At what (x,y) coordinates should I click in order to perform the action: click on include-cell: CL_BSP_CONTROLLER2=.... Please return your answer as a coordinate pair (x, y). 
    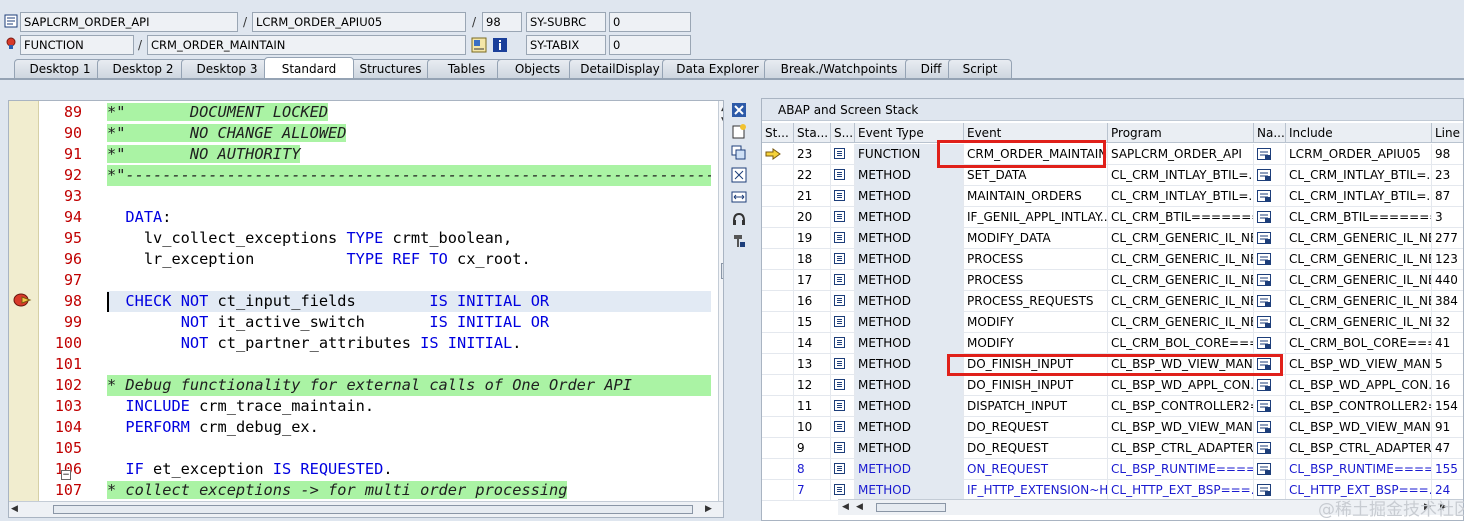
    Looking at the image, I should click on (1359, 406).